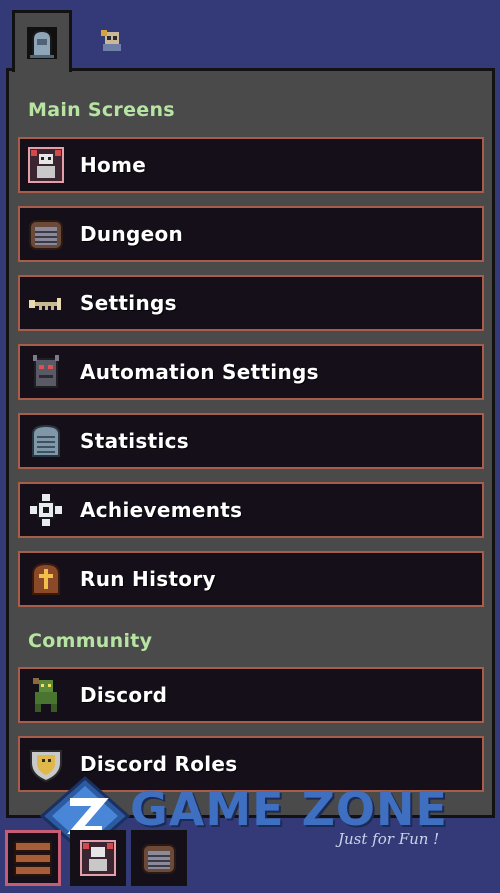  I want to click on nav-automation-settings-label: Automation Settings, so click(199, 372).